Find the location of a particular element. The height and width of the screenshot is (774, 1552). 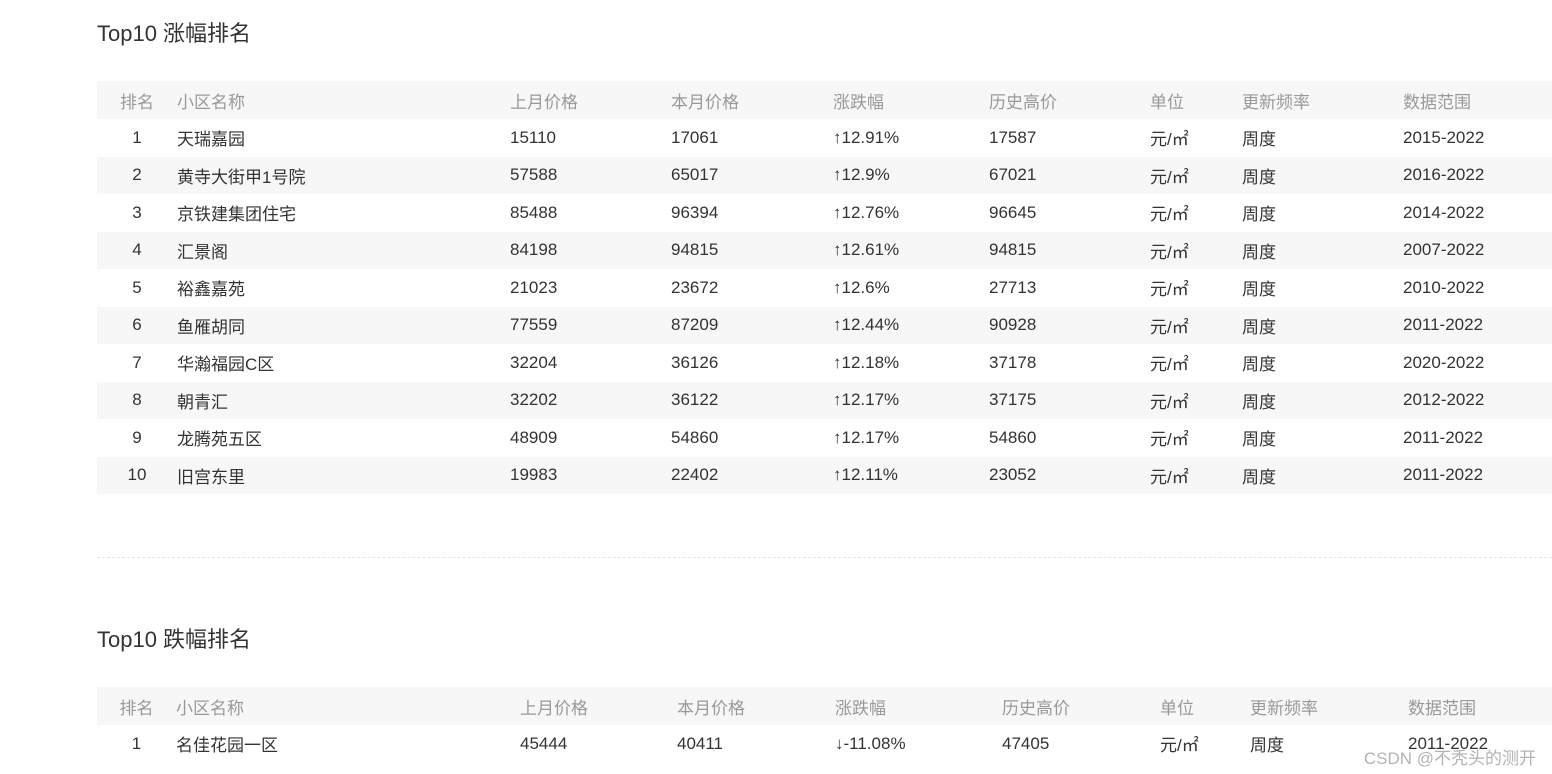

cell-community-name: 汇景阁 is located at coordinates (343, 250).